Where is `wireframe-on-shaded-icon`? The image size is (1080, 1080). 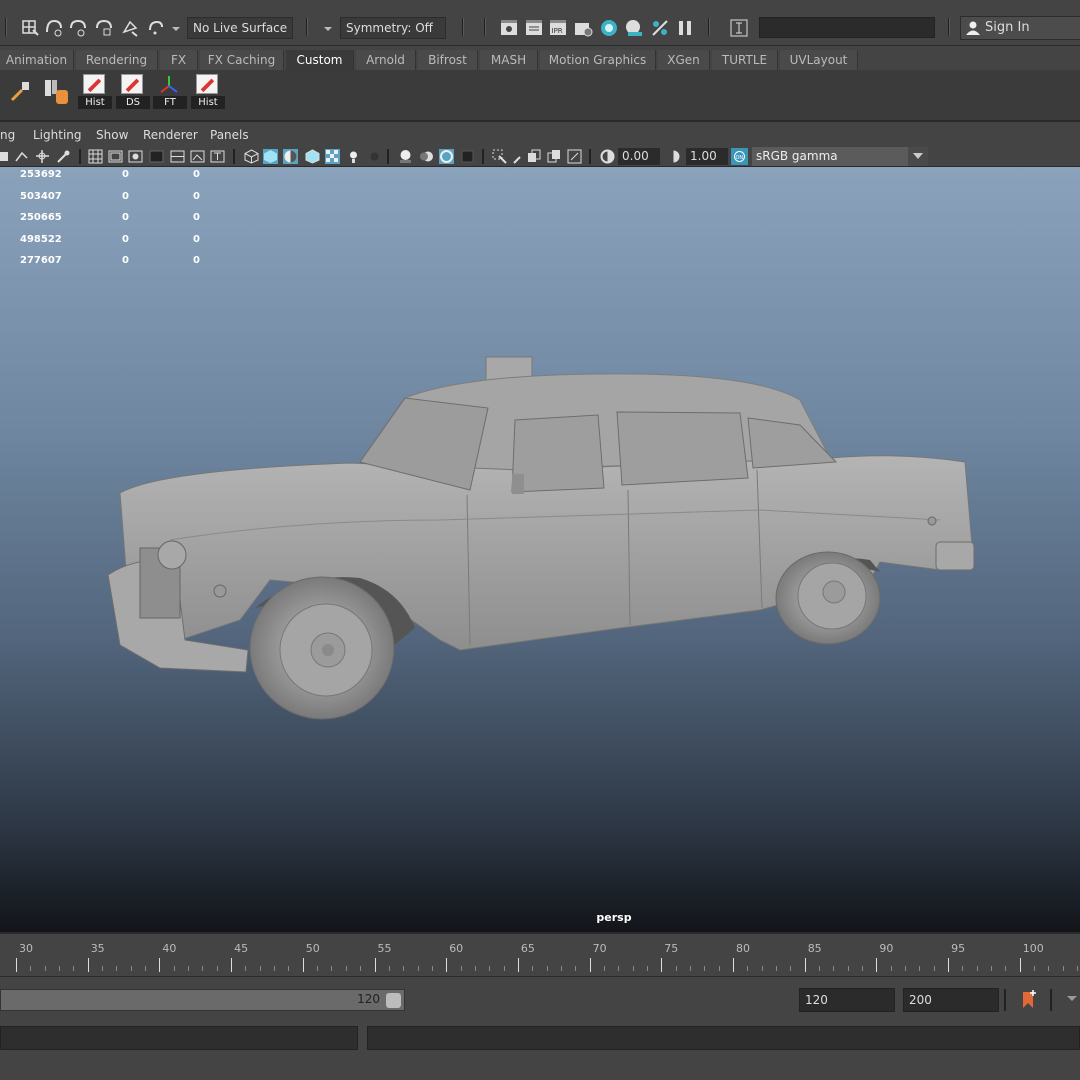
wireframe-on-shaded-icon is located at coordinates (312, 156).